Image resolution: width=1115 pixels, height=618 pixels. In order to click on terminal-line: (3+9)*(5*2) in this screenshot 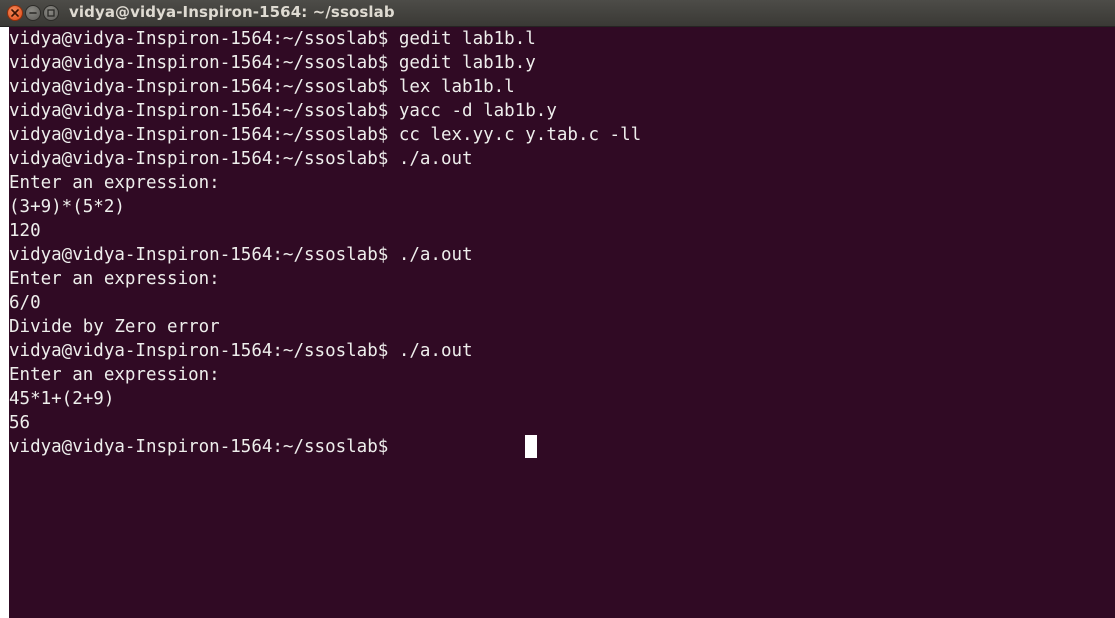, I will do `click(67, 207)`.